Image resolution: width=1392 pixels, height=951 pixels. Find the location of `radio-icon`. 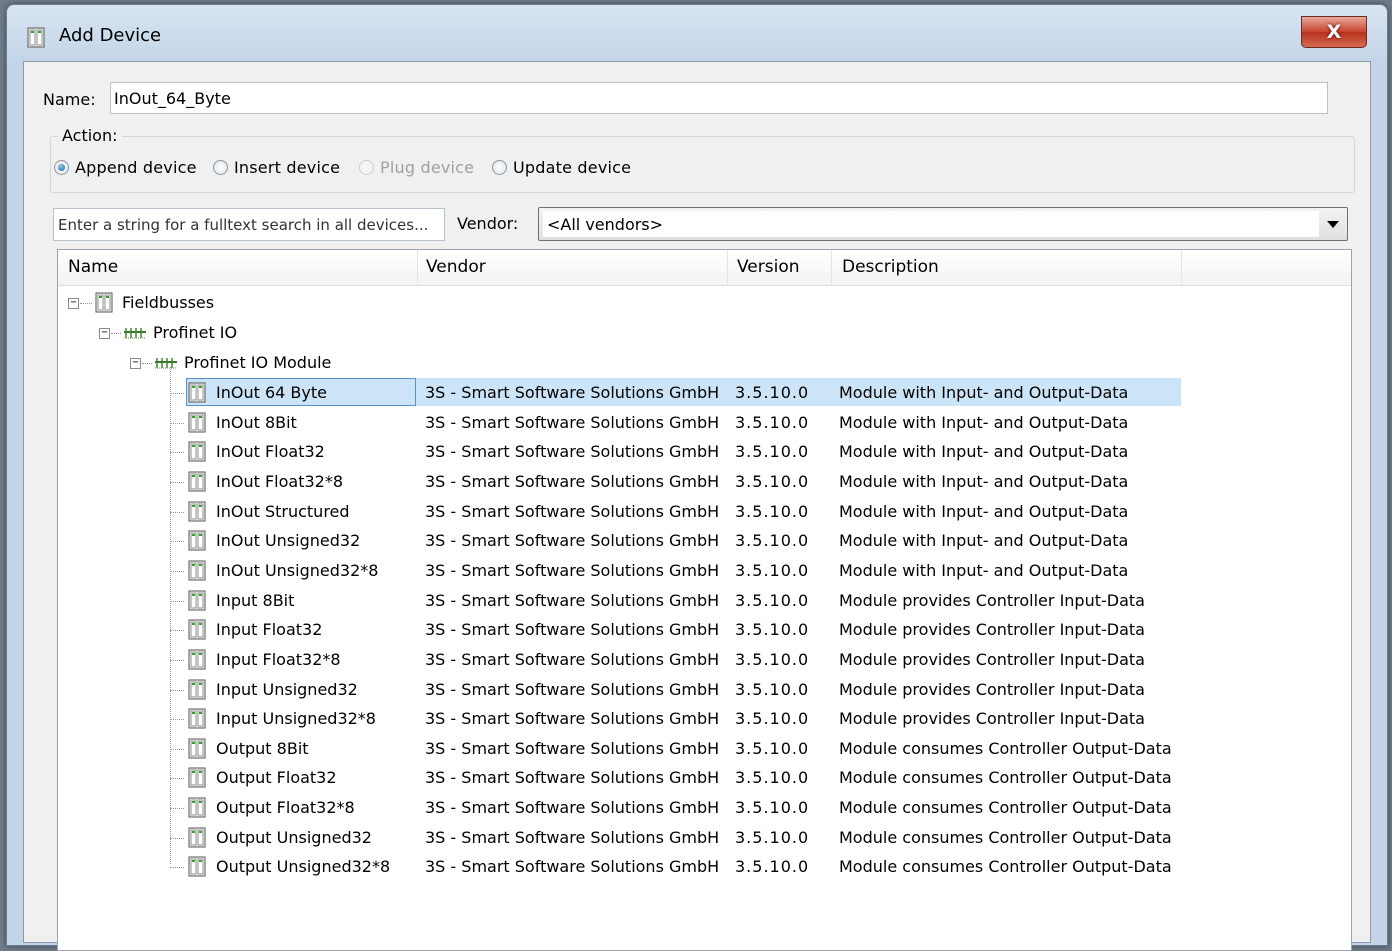

radio-icon is located at coordinates (499, 167).